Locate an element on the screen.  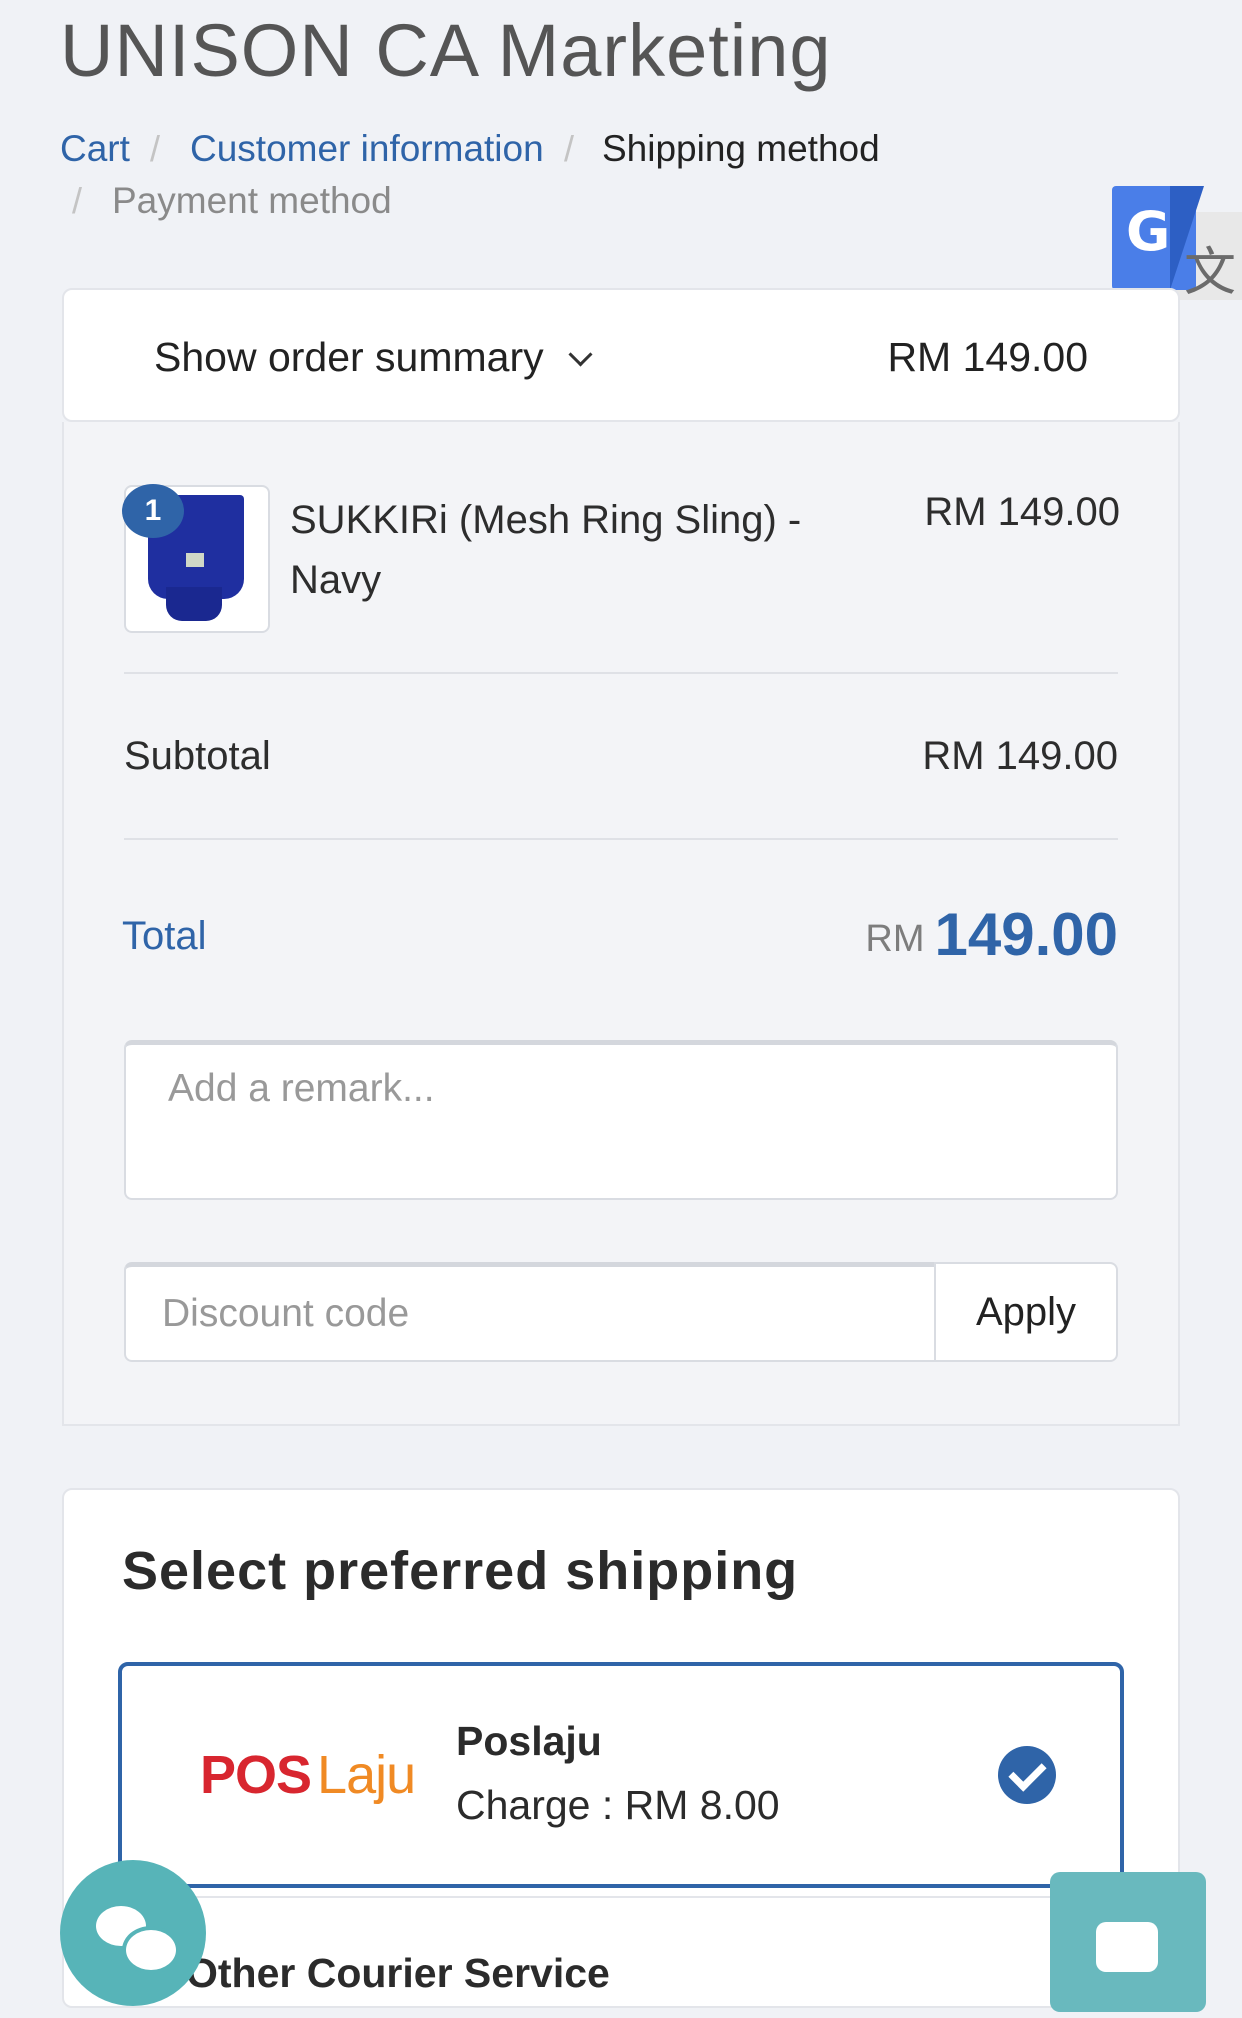
product-image-bag-bottom is located at coordinates (194, 604).